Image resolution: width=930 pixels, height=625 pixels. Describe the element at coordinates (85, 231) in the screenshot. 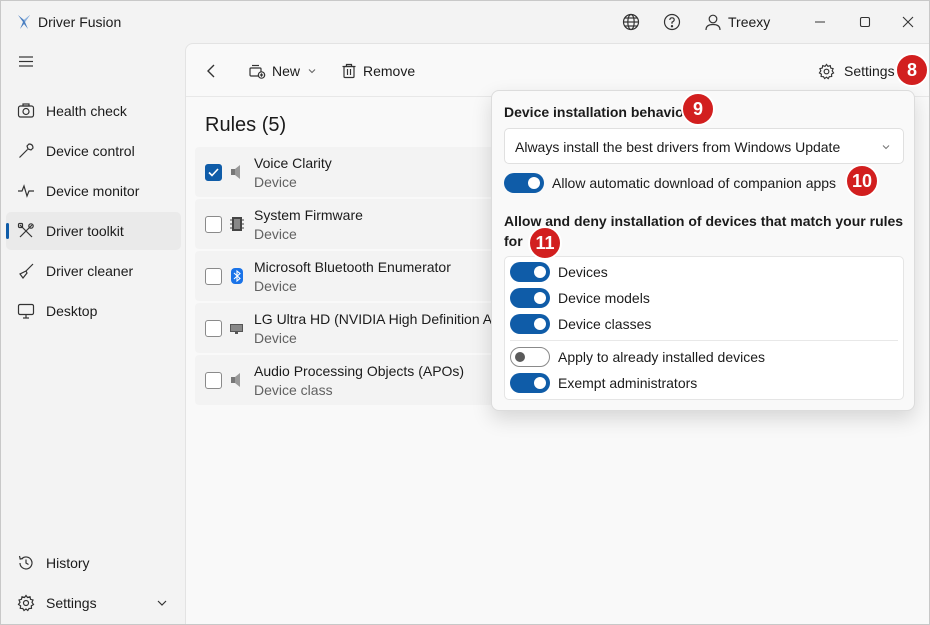

I see `sidebar-item-label: Driver toolkit` at that location.